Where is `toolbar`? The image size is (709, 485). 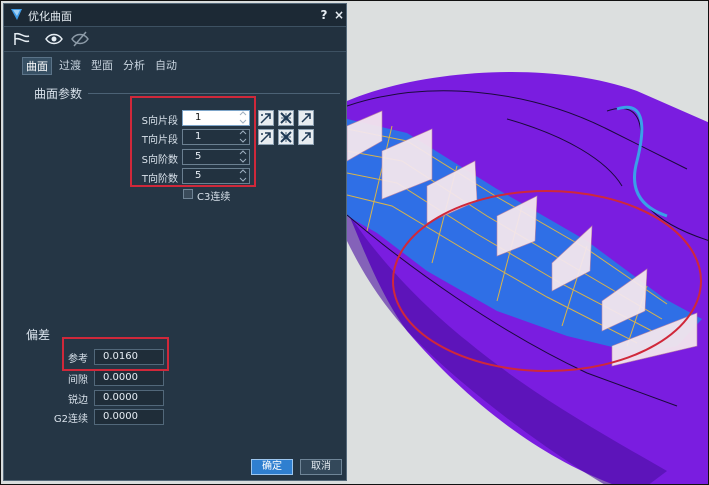 toolbar is located at coordinates (175, 39).